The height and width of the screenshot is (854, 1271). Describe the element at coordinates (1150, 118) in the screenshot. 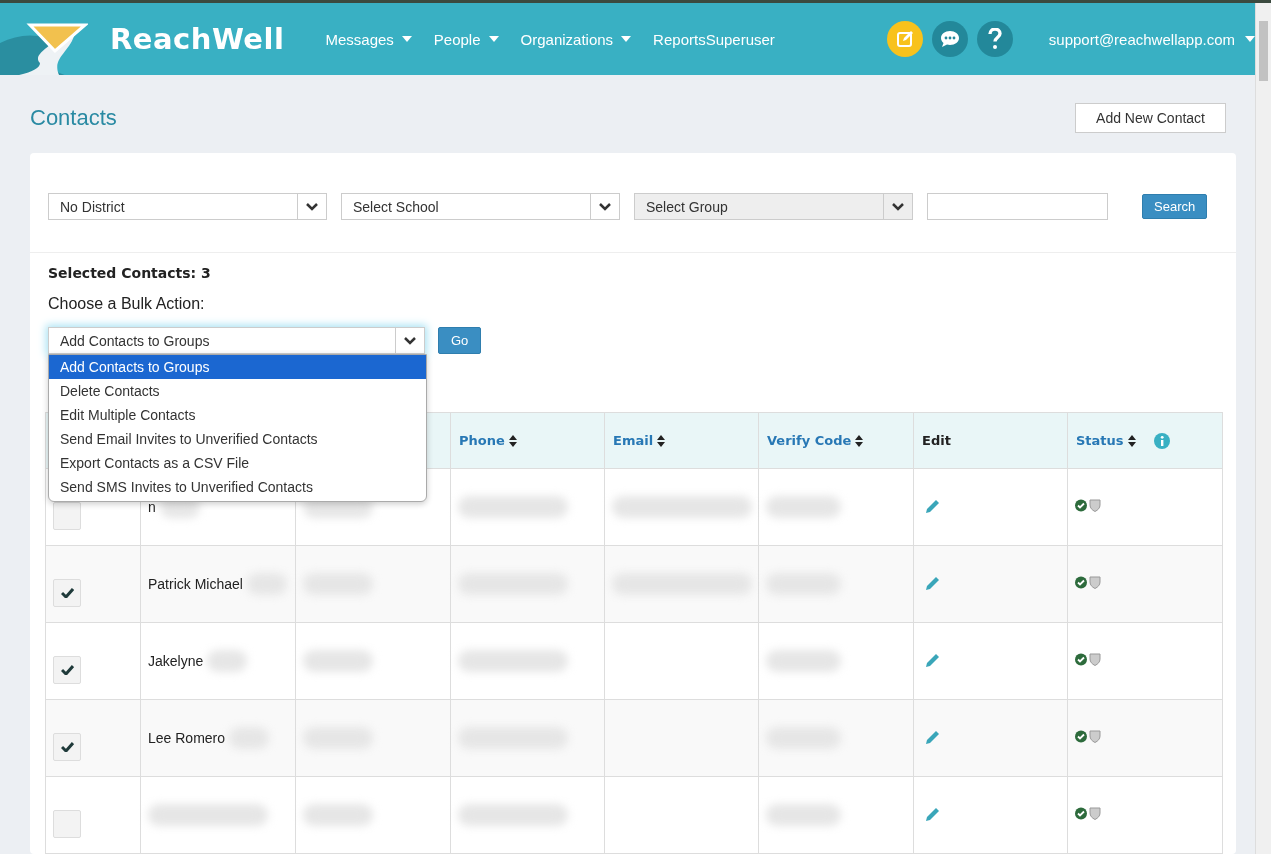

I see `add-contact-button: Add New Contact` at that location.